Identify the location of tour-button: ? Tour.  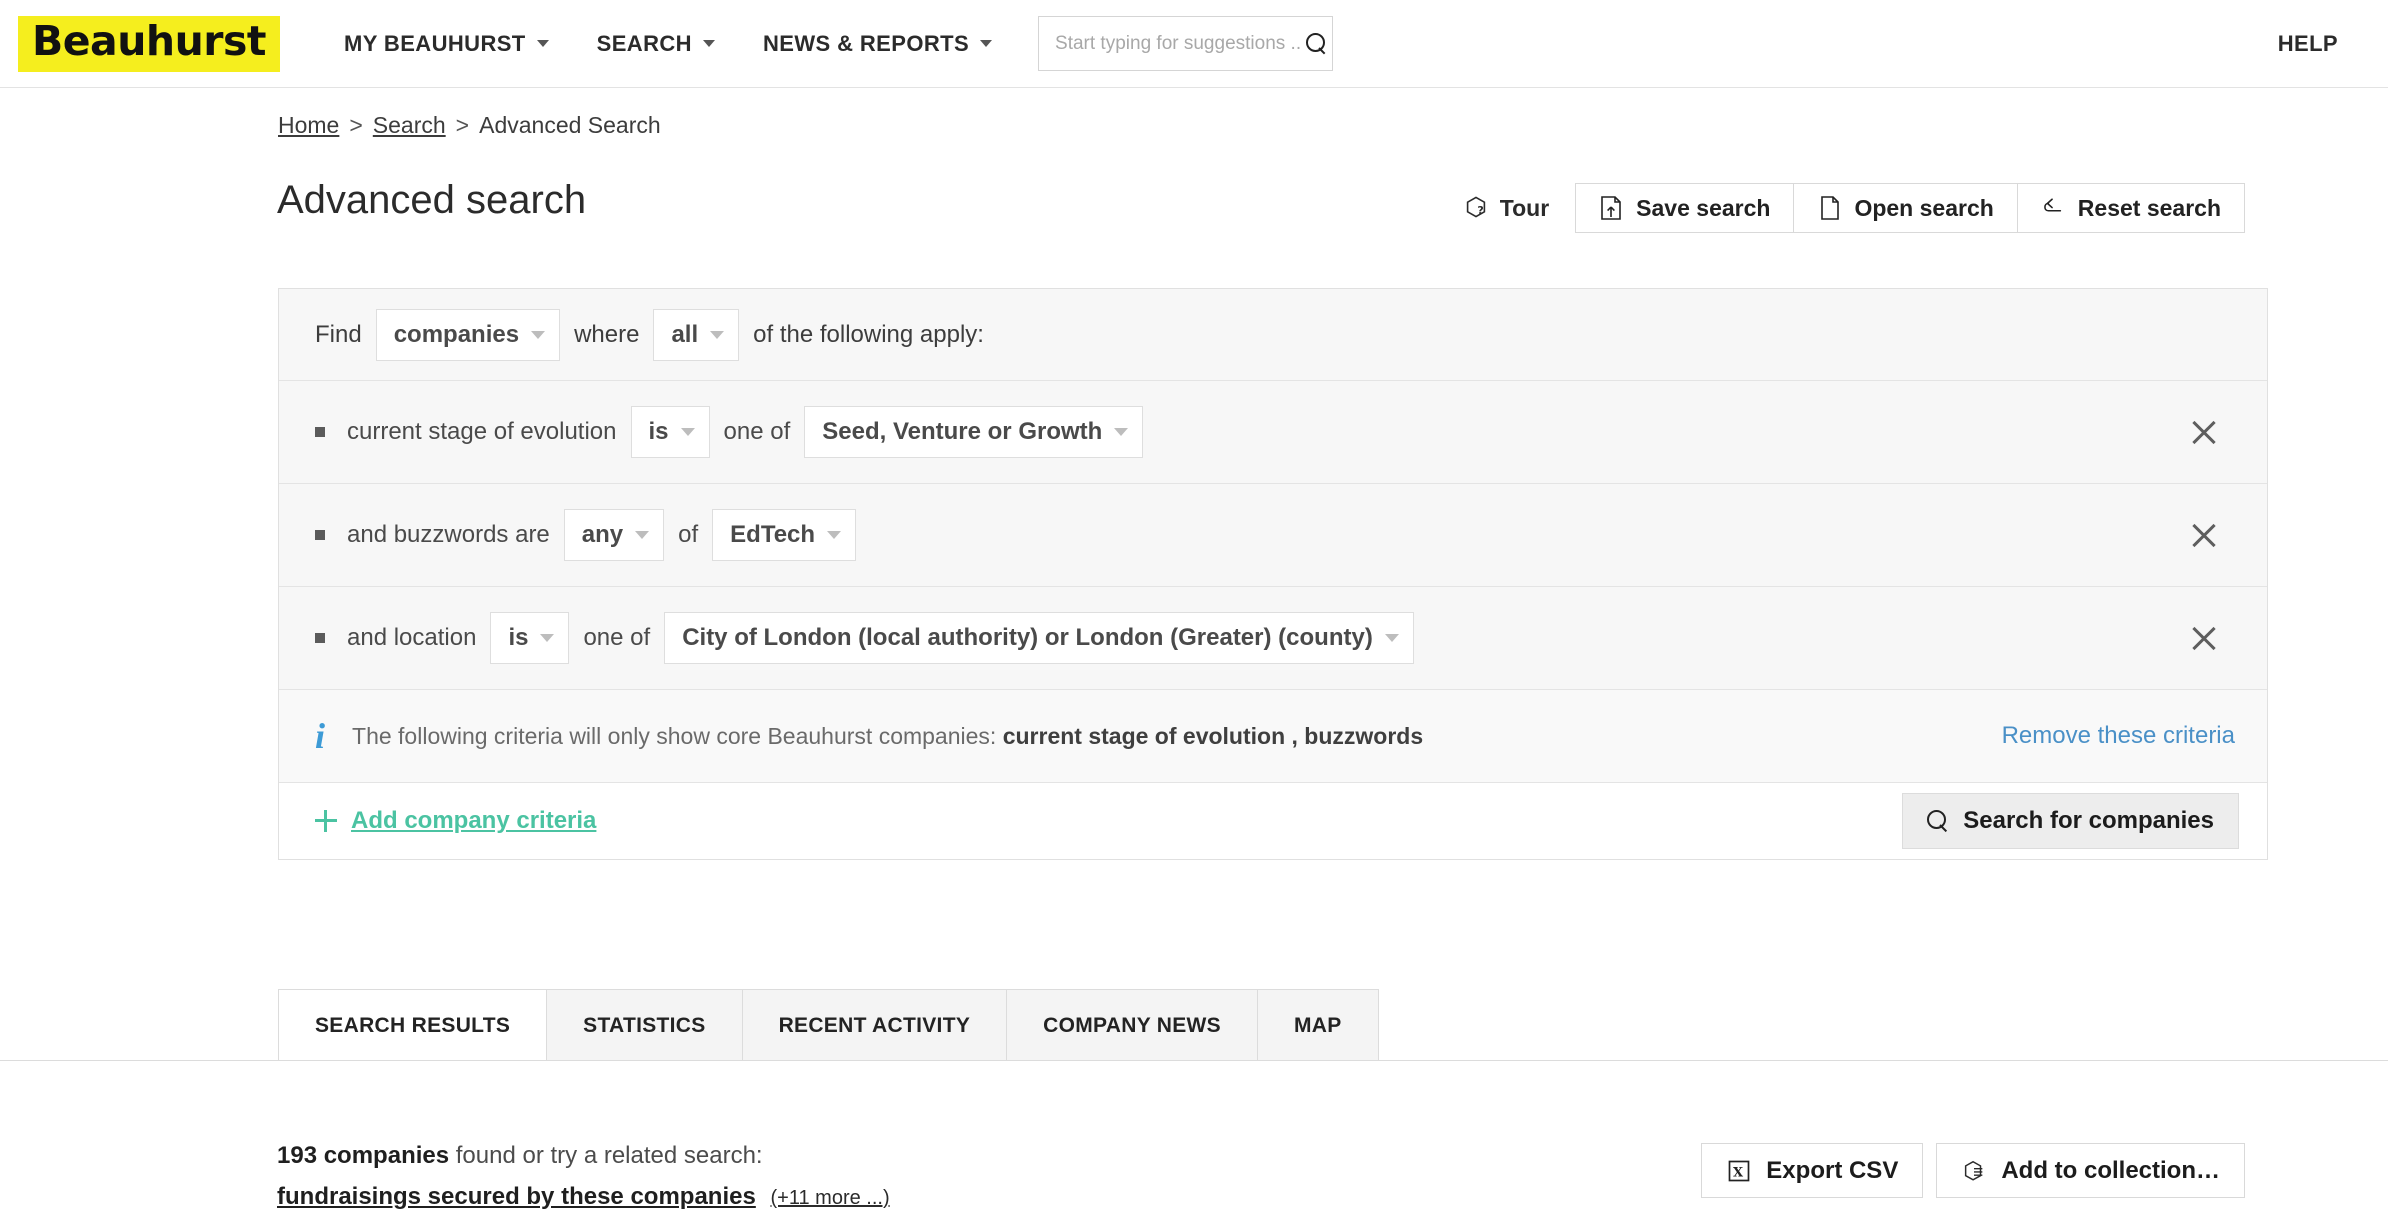
(1519, 208).